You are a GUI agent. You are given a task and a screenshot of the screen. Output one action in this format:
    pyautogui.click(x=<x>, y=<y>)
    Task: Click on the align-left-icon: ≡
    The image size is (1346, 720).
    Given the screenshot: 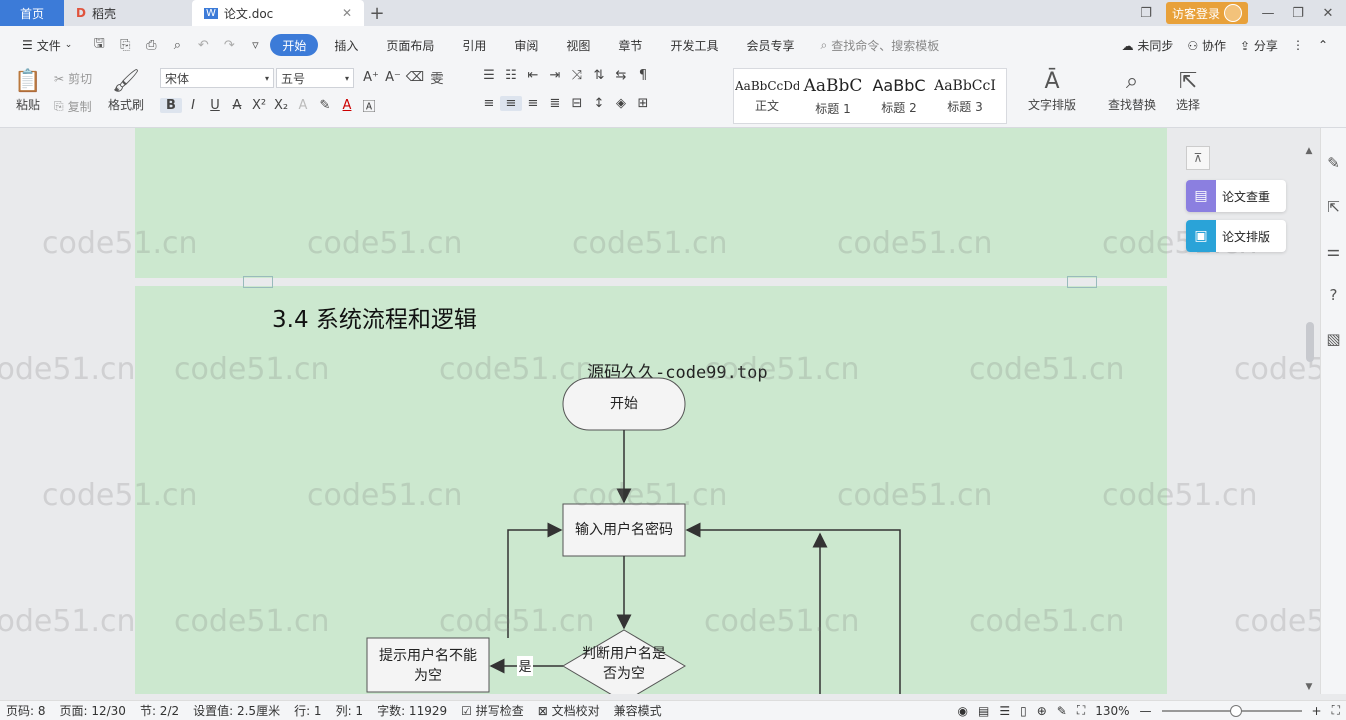 What is the action you would take?
    pyautogui.click(x=489, y=103)
    